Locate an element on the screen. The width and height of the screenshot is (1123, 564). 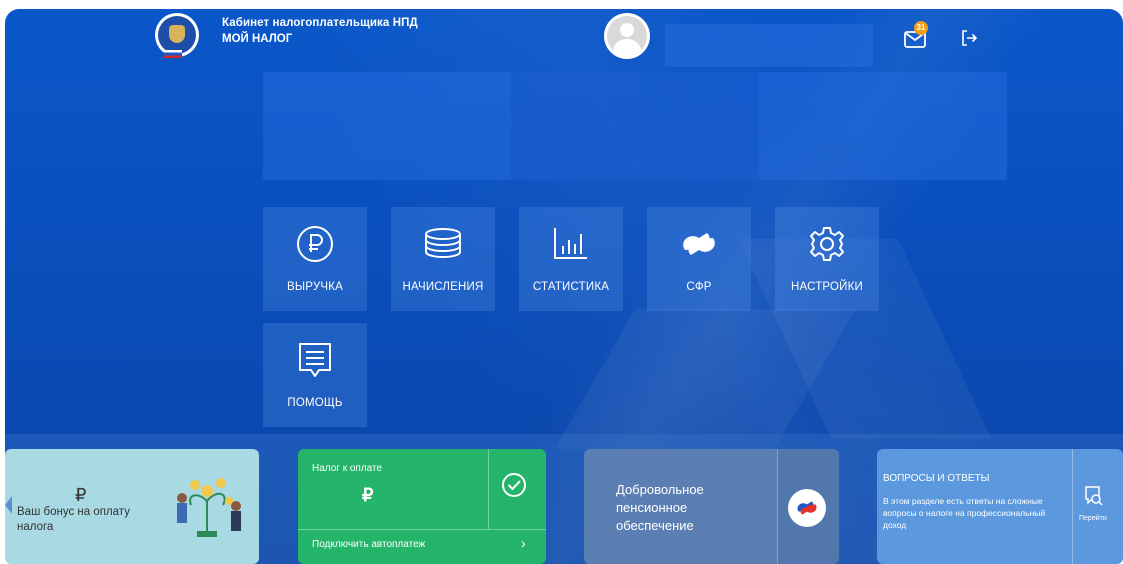
tile-label: ПОМОЩЬ is located at coordinates (315, 403).